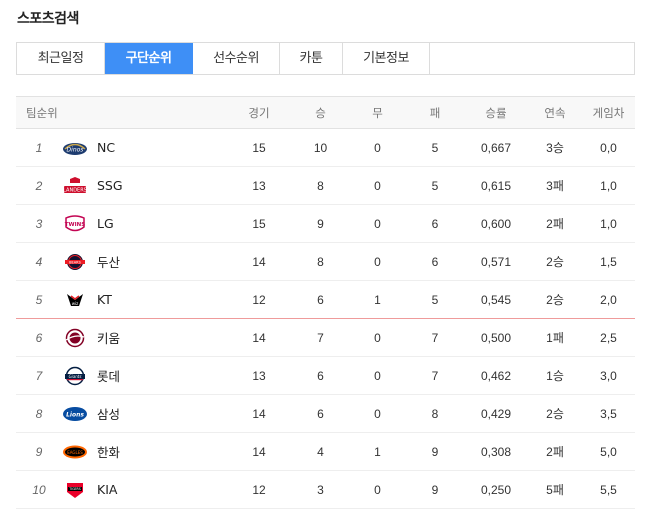  What do you see at coordinates (259, 223) in the screenshot?
I see `games-cell: 15` at bounding box center [259, 223].